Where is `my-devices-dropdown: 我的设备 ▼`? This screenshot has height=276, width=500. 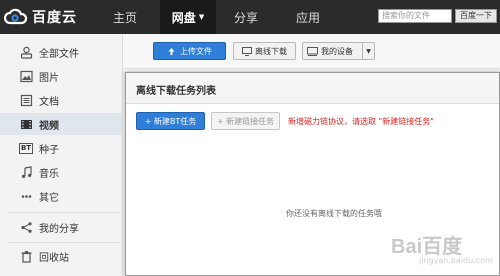 my-devices-dropdown: 我的设备 ▼ is located at coordinates (338, 51).